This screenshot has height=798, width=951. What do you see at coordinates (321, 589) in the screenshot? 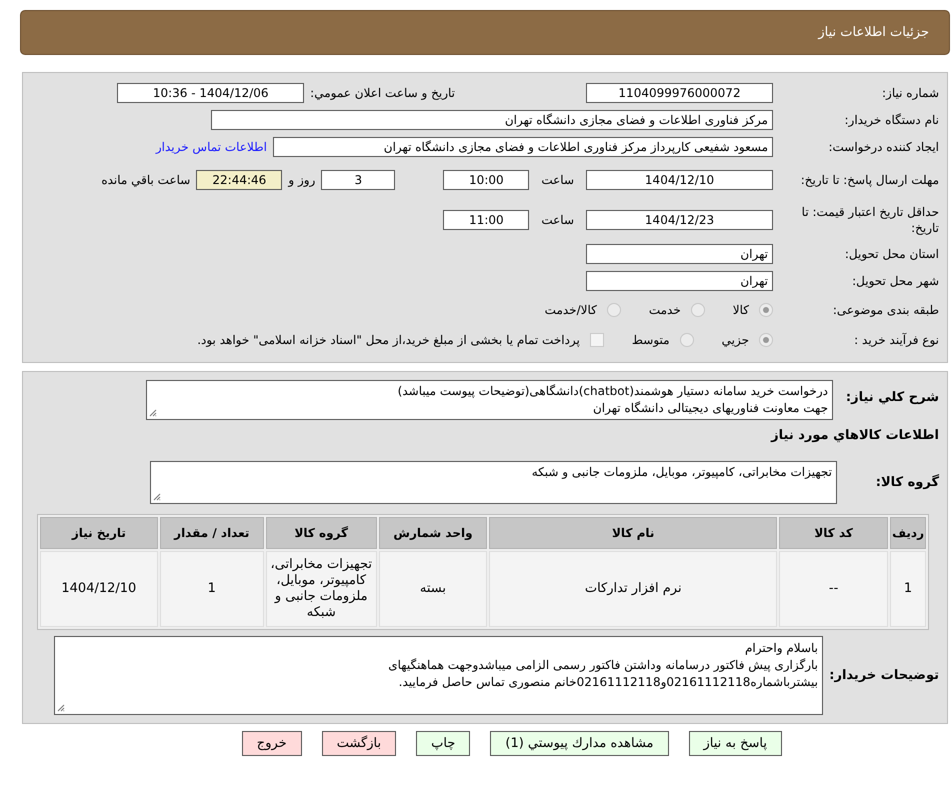
I see `table-cell: تجهیزات مخابراتی، کامپیوتر، موبایل، ملزومات جانبی و شبکه` at bounding box center [321, 589].